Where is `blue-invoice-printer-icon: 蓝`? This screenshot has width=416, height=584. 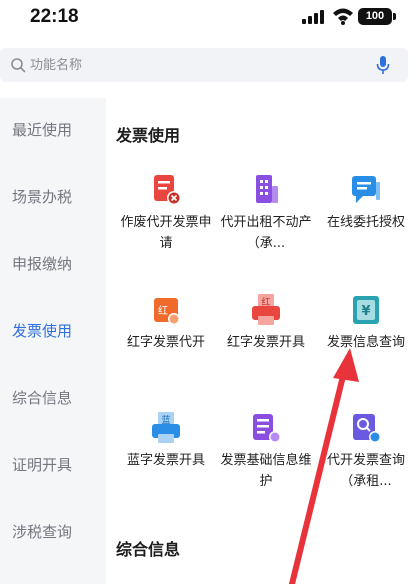 blue-invoice-printer-icon: 蓝 is located at coordinates (166, 427).